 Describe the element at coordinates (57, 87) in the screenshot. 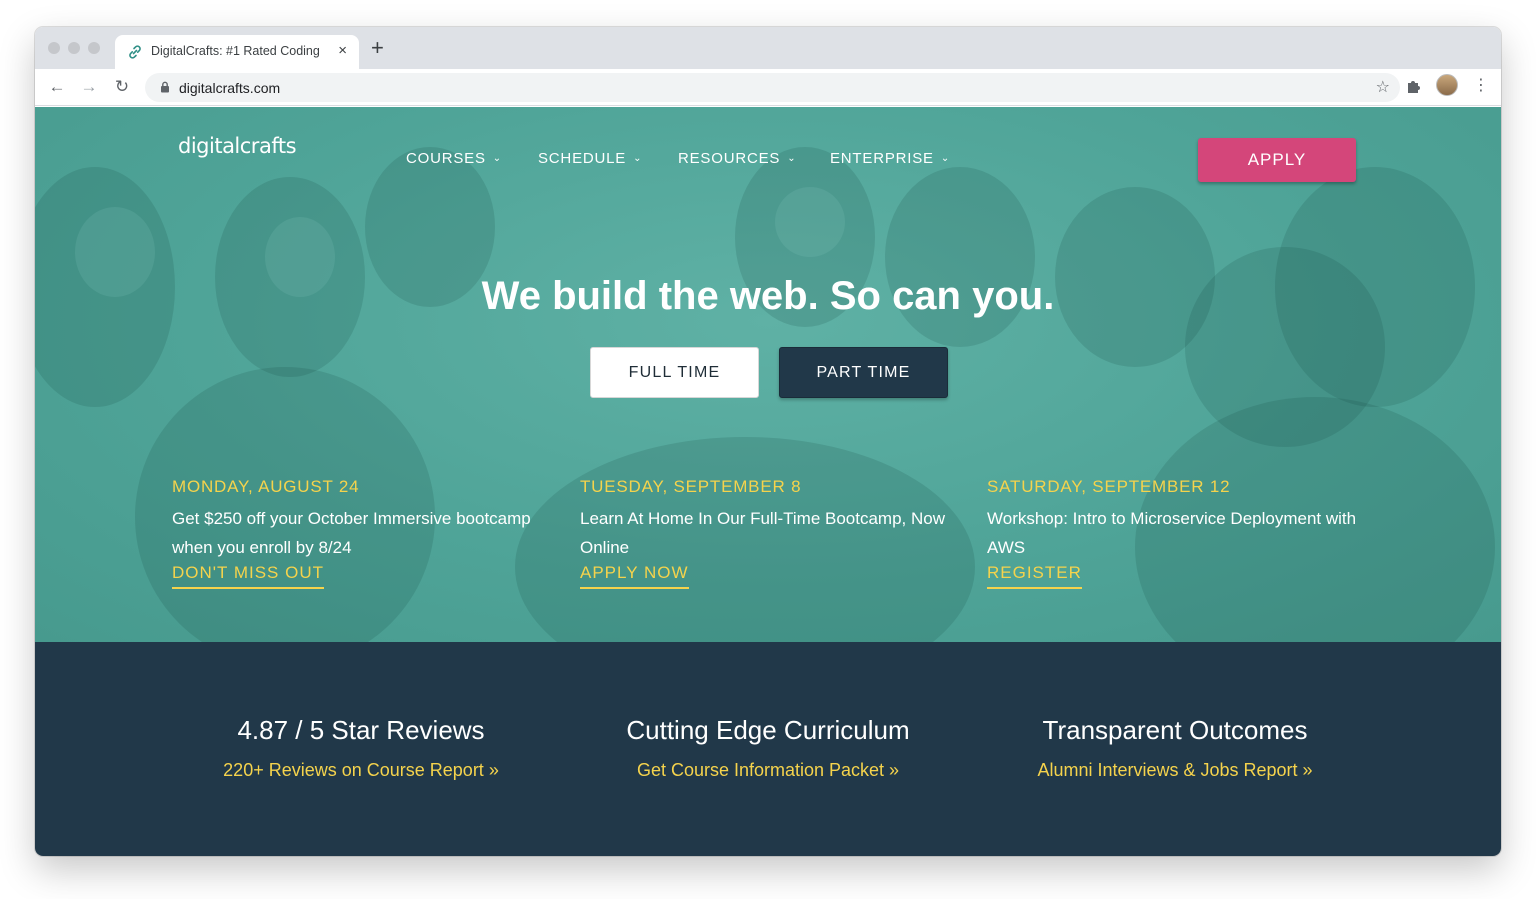

I see `back-button: ←` at that location.